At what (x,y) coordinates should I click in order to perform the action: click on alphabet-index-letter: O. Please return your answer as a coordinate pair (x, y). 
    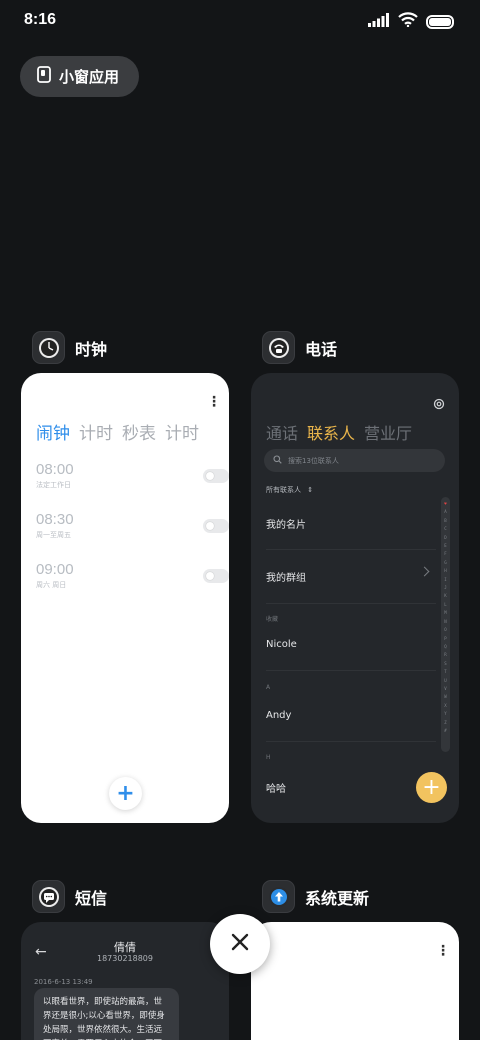
    Looking at the image, I should click on (445, 630).